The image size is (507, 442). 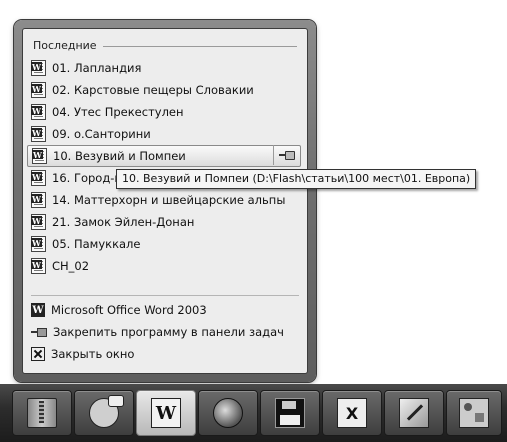 I want to click on recent-item: W 02. Карстовые пещеры Словакии, so click(x=164, y=90).